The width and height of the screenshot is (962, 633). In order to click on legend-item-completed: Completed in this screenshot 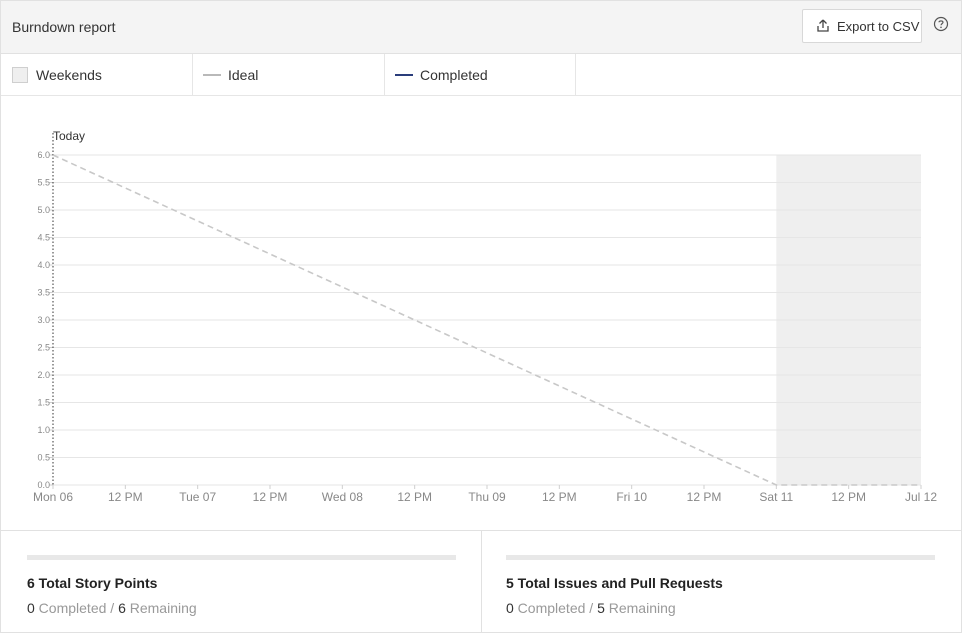, I will do `click(480, 74)`.